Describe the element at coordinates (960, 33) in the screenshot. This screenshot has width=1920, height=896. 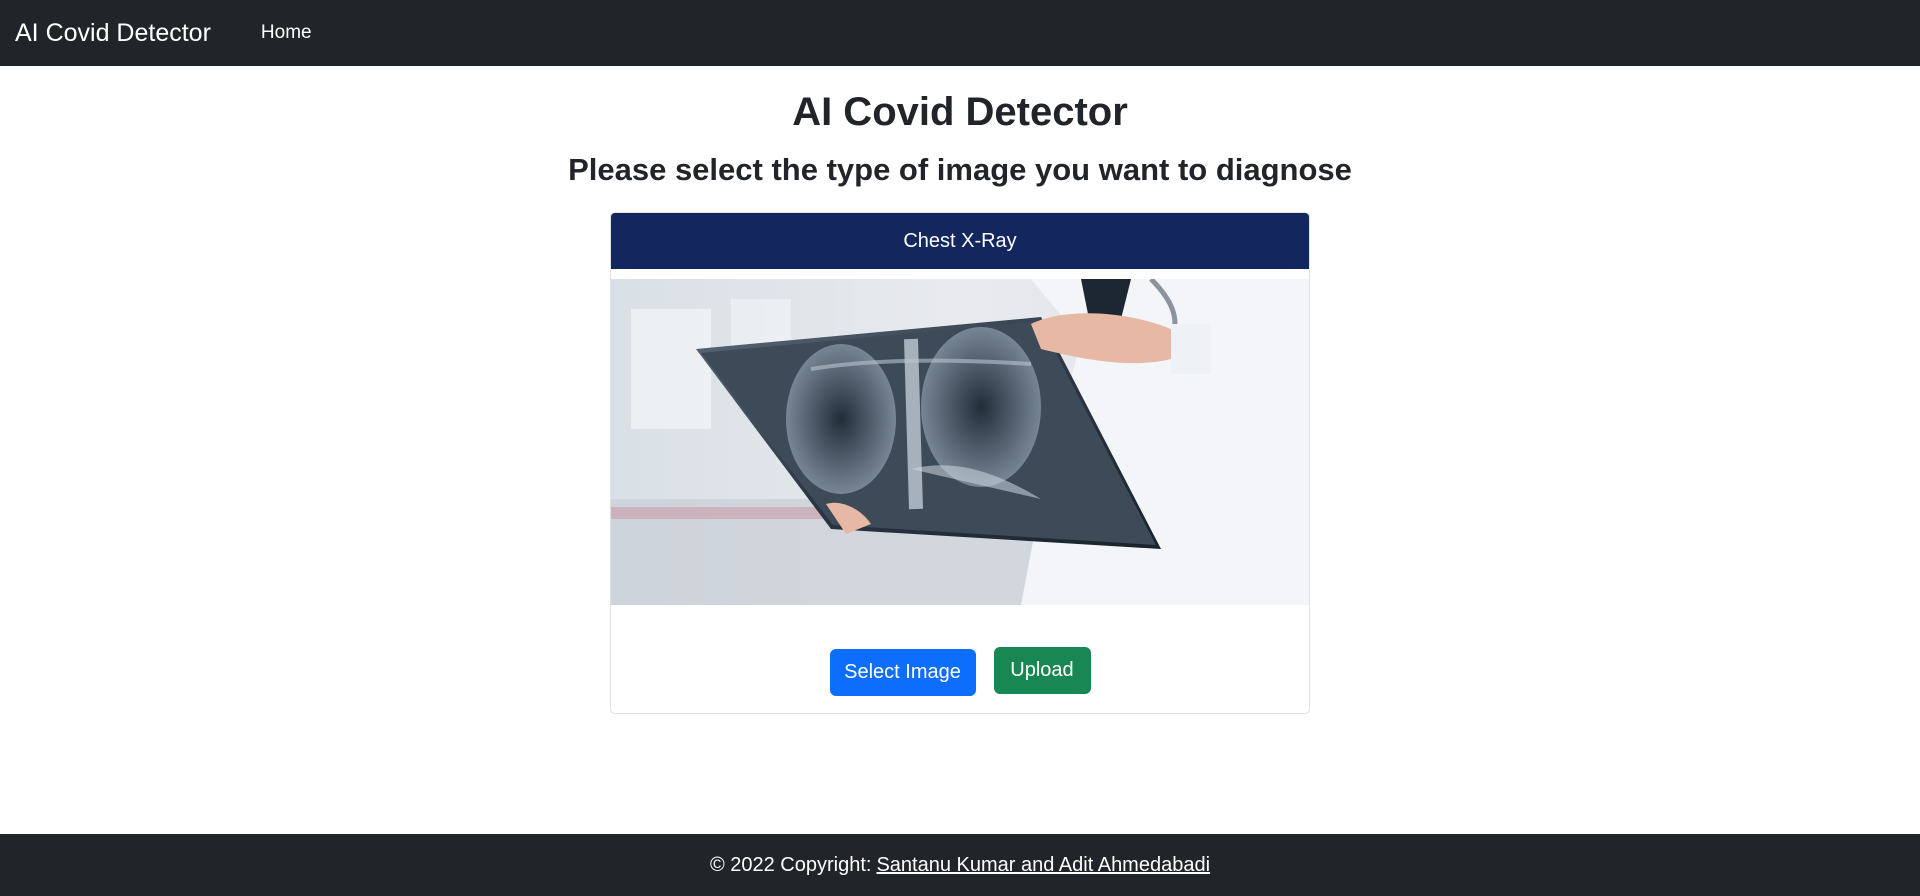
I see `navbar: AI Covid Detector Home` at that location.